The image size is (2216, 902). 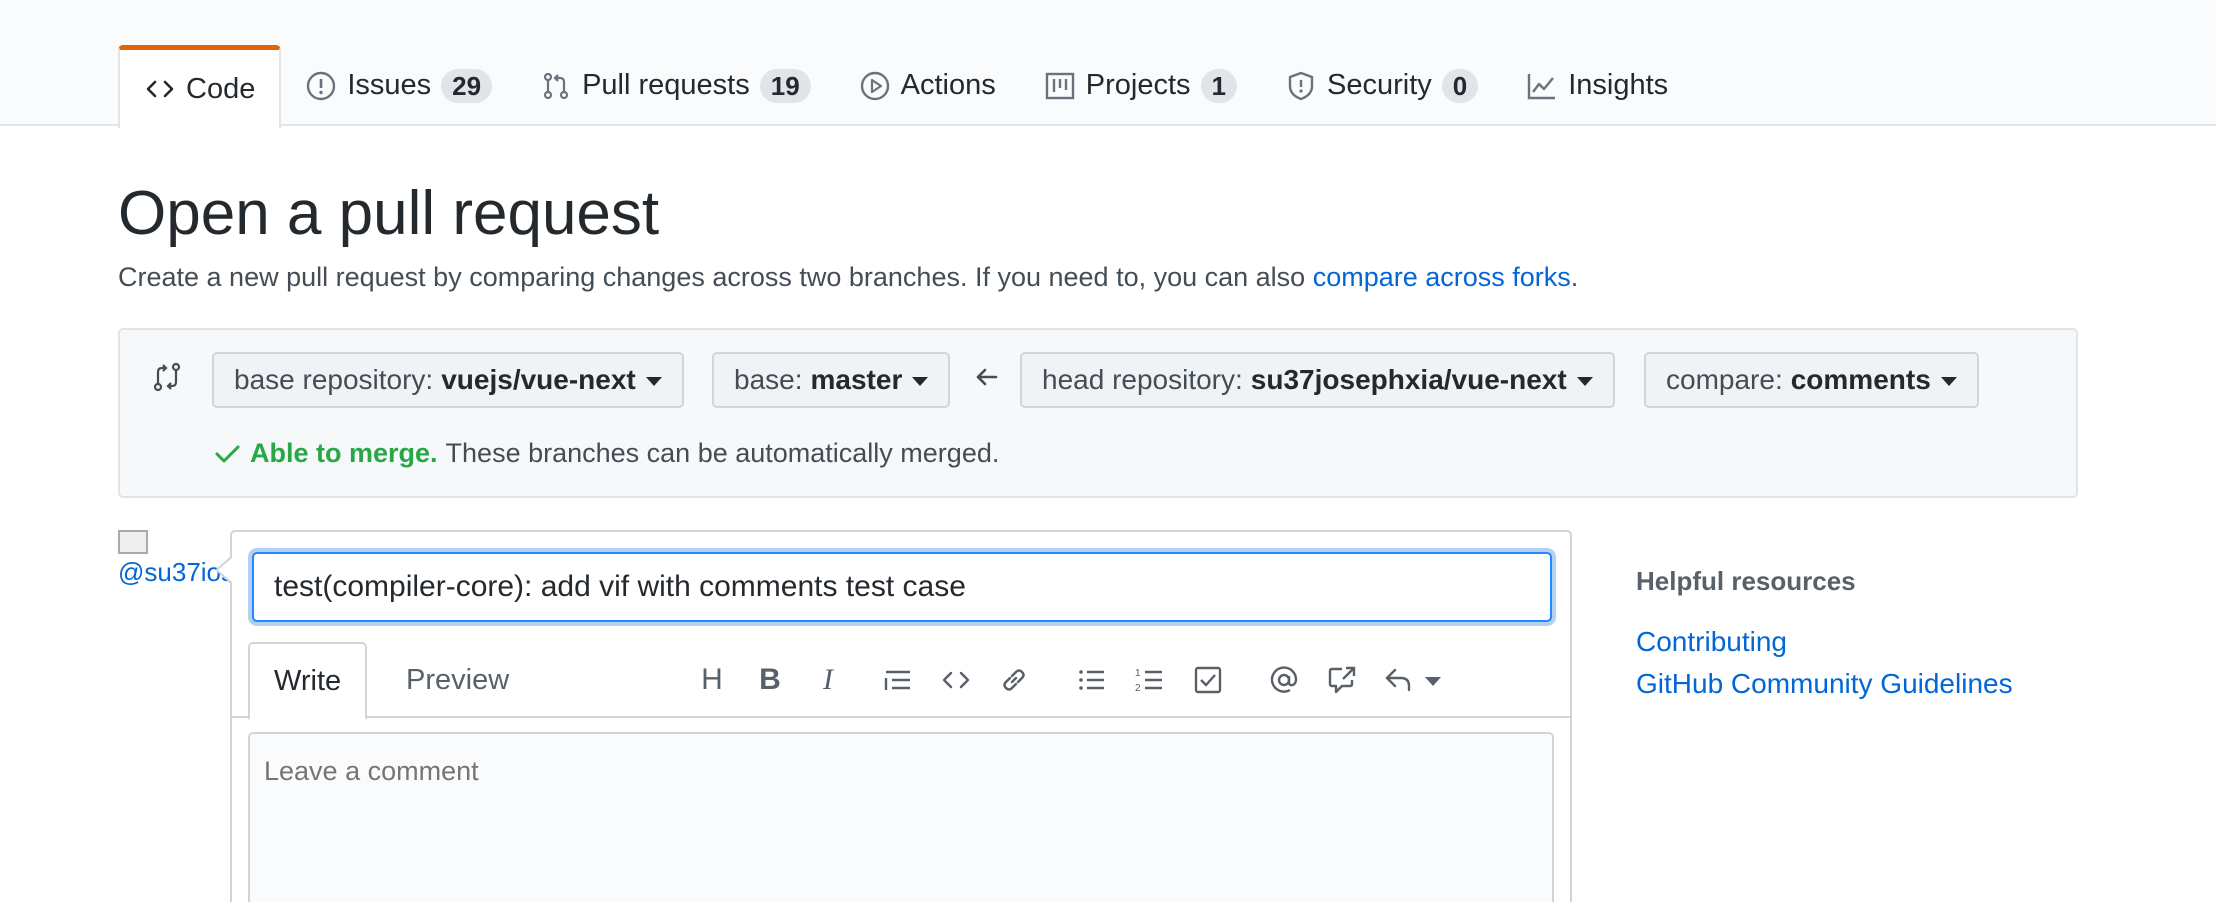 What do you see at coordinates (1442, 277) in the screenshot?
I see `compare-across-forks-link: compare across forks` at bounding box center [1442, 277].